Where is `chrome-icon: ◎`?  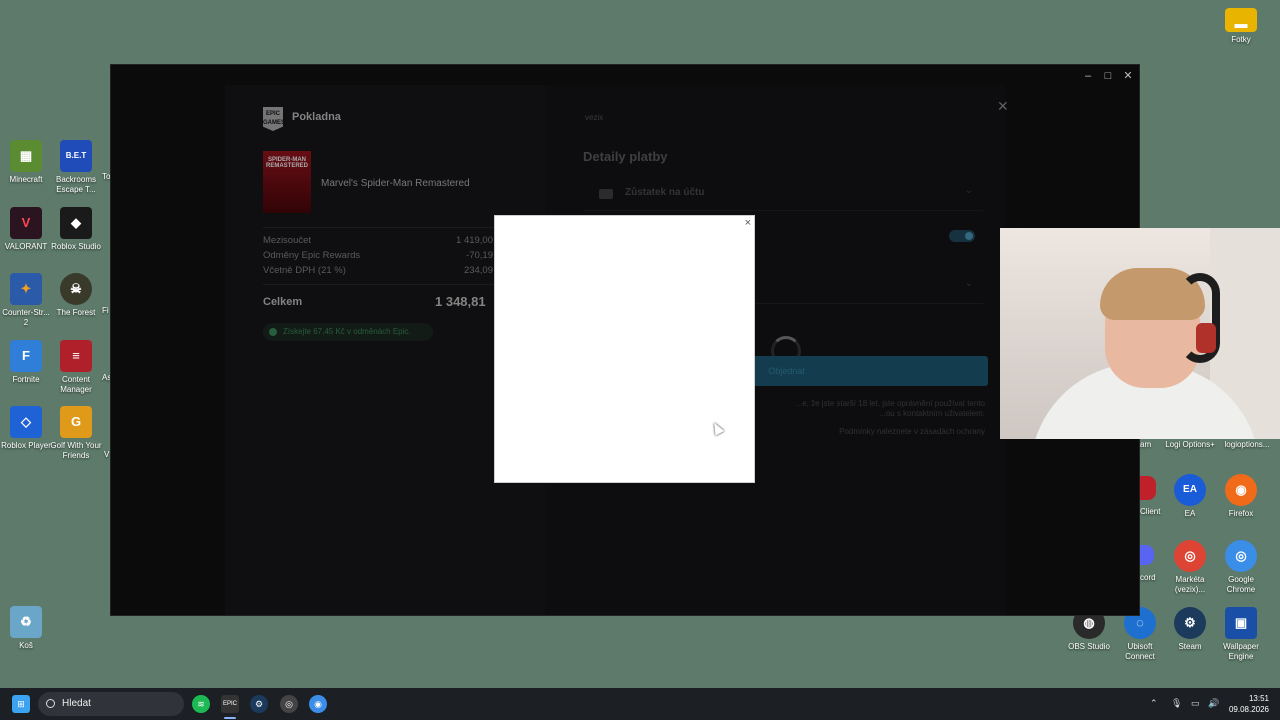
chrome-icon: ◎ is located at coordinates (1241, 556).